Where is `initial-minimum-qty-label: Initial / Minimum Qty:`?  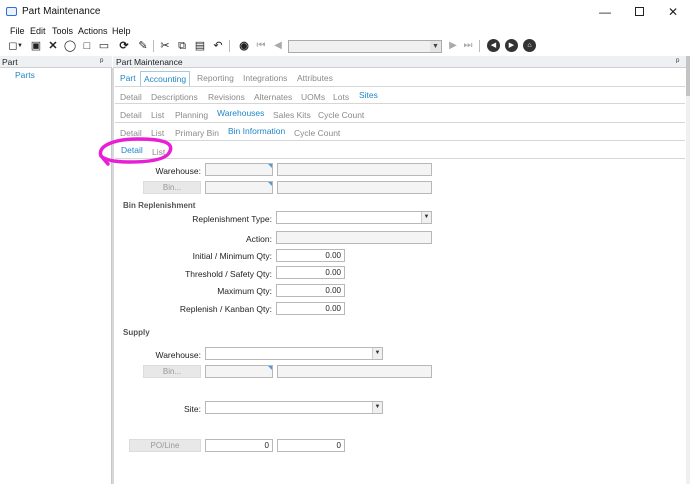
initial-minimum-qty-label: Initial / Minimum Qty: is located at coordinates (232, 256).